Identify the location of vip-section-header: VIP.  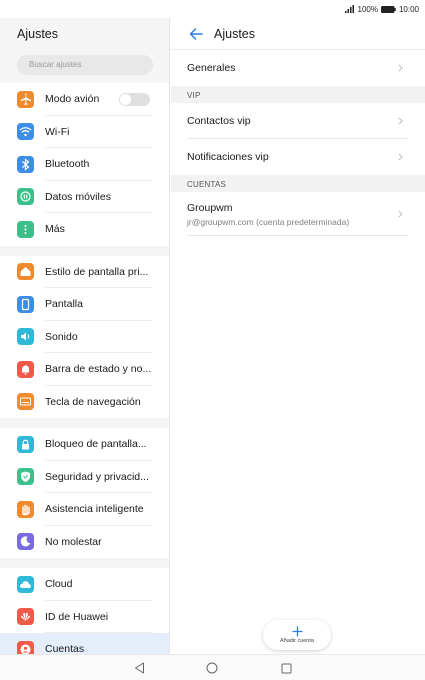
(298, 94).